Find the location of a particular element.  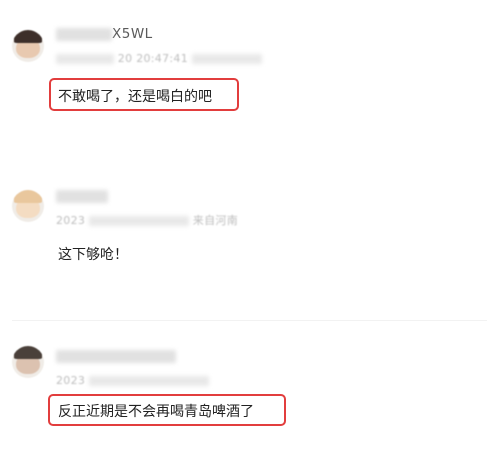

comment-timestamp: 2023 来自河南 is located at coordinates (147, 220).